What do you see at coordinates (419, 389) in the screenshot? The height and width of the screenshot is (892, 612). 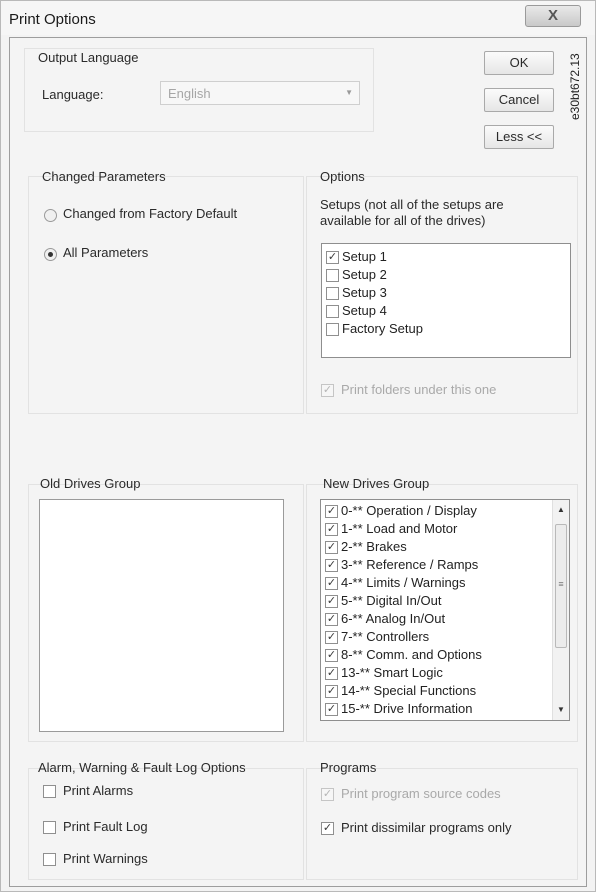 I see `print-folders-label: Print folders under this one` at bounding box center [419, 389].